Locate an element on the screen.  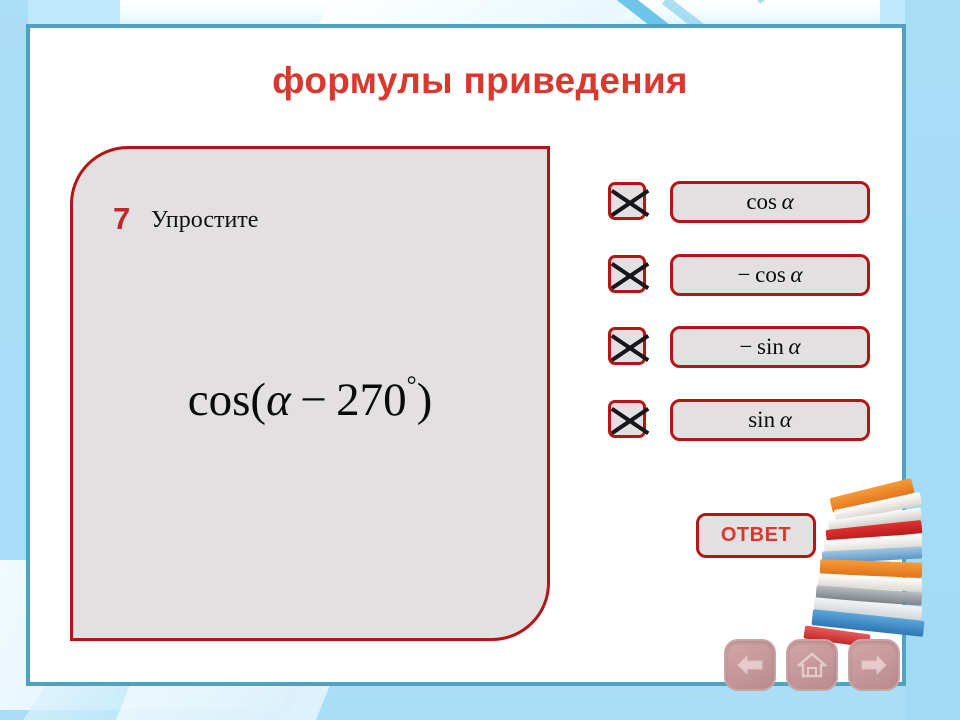
option-variable-1: α is located at coordinates (787, 201).